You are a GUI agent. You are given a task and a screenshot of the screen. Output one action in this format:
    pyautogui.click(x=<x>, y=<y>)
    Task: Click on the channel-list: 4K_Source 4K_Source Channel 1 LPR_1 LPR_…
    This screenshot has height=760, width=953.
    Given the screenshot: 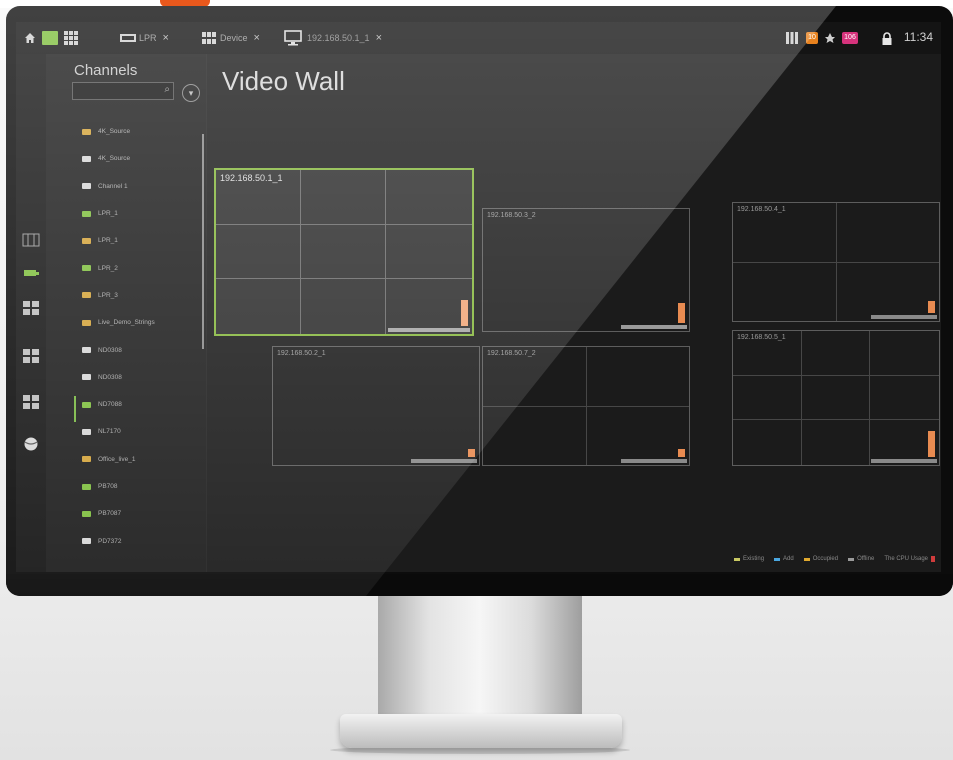 What is the action you would take?
    pyautogui.click(x=142, y=336)
    